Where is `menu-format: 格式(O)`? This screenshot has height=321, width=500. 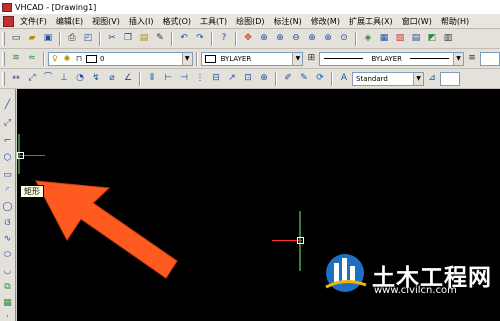
menu-format: 格式(O) is located at coordinates (176, 21).